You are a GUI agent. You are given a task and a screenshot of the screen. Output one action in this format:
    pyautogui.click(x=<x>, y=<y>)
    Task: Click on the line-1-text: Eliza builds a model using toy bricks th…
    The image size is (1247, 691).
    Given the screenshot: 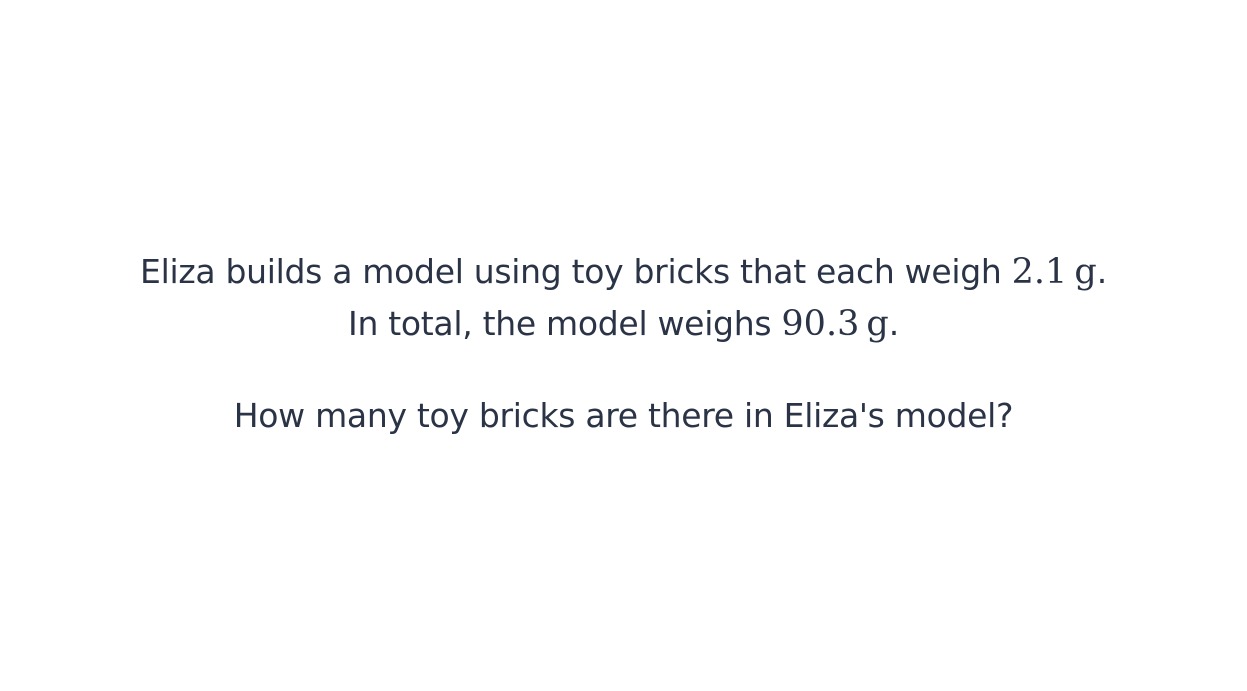 What is the action you would take?
    pyautogui.click(x=576, y=271)
    